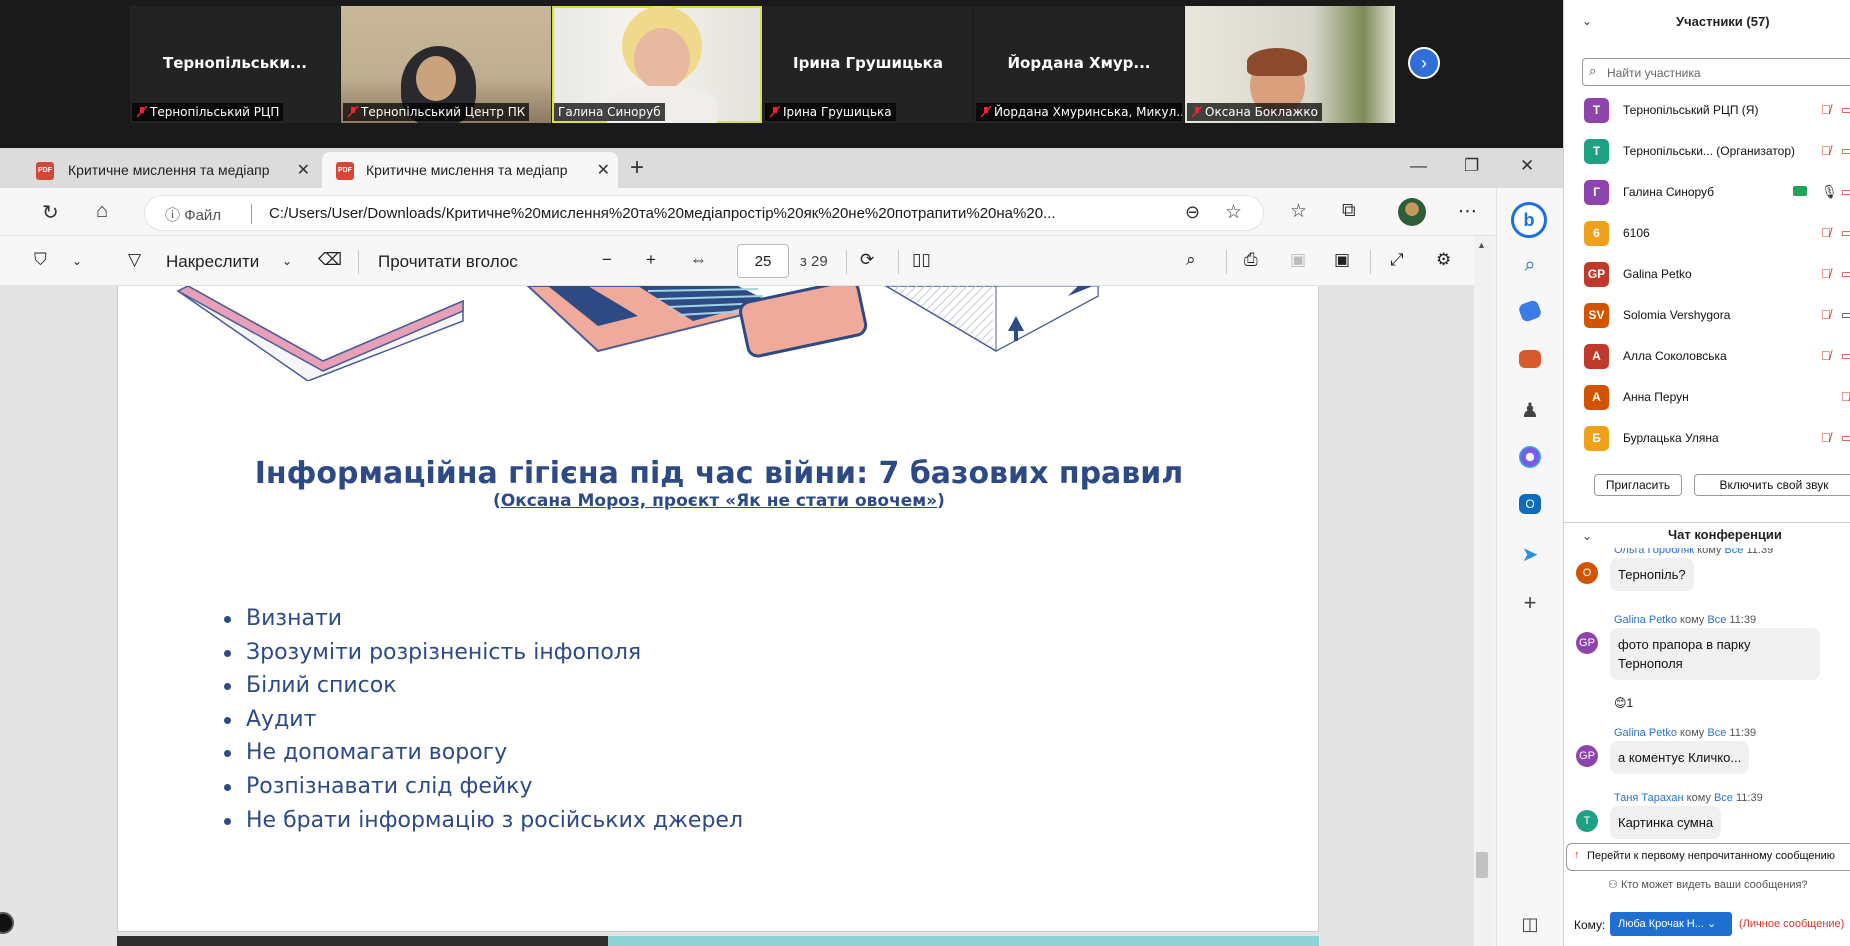 The image size is (1850, 946). I want to click on save-icon: ▣, so click(1298, 260).